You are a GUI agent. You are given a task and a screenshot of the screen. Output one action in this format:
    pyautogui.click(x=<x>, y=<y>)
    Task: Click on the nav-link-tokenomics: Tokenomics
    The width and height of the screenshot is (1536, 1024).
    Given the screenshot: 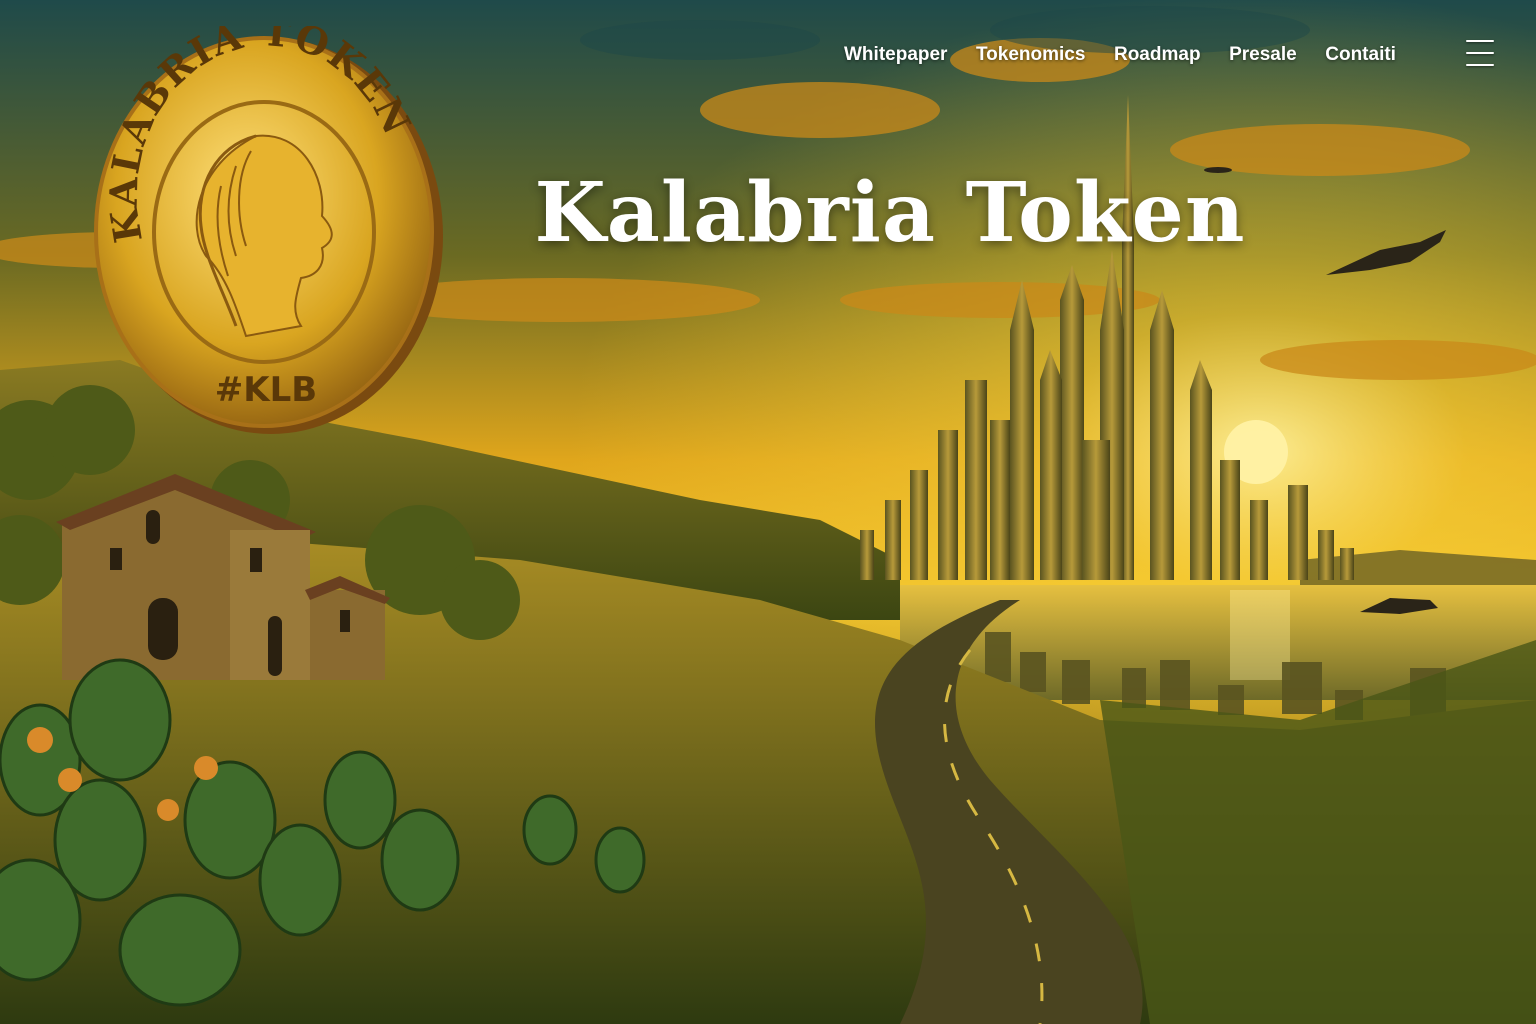 What is the action you would take?
    pyautogui.click(x=1030, y=55)
    